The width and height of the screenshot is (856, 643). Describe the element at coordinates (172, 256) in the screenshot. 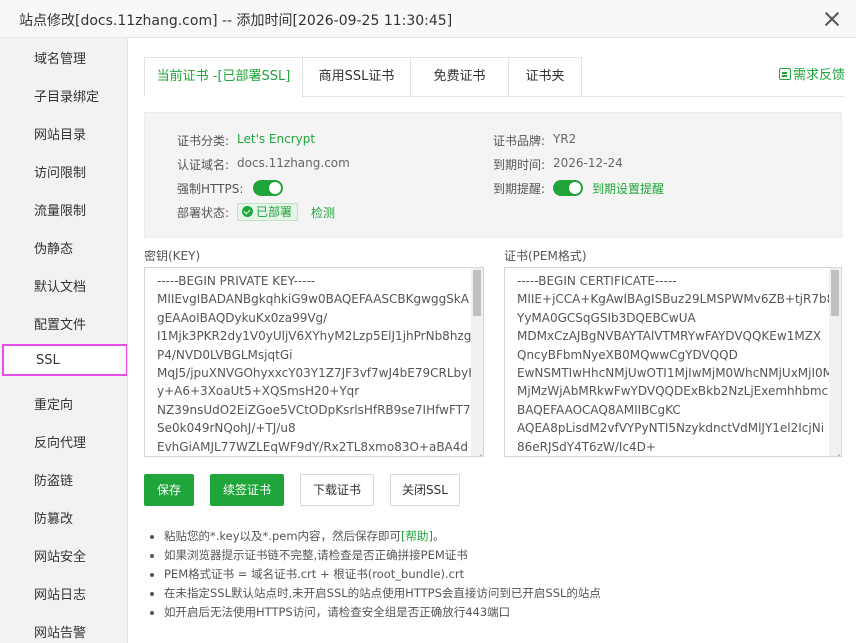

I see `key-label: 密钥(KEY)` at that location.